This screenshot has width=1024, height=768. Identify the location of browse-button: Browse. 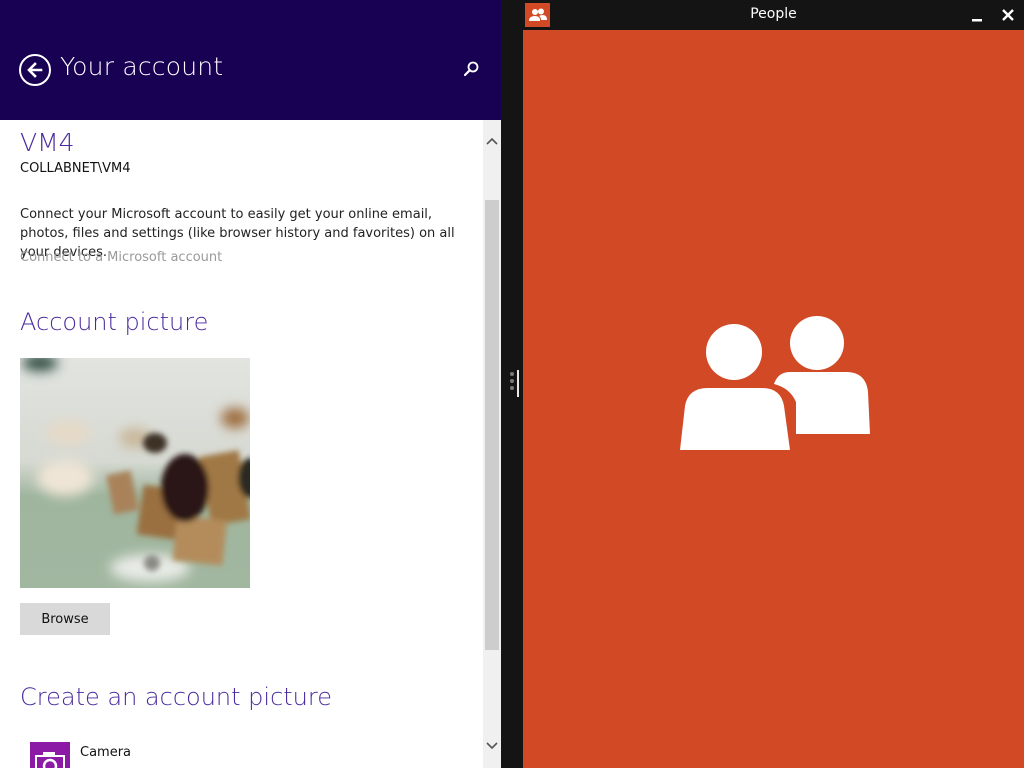
(65, 619).